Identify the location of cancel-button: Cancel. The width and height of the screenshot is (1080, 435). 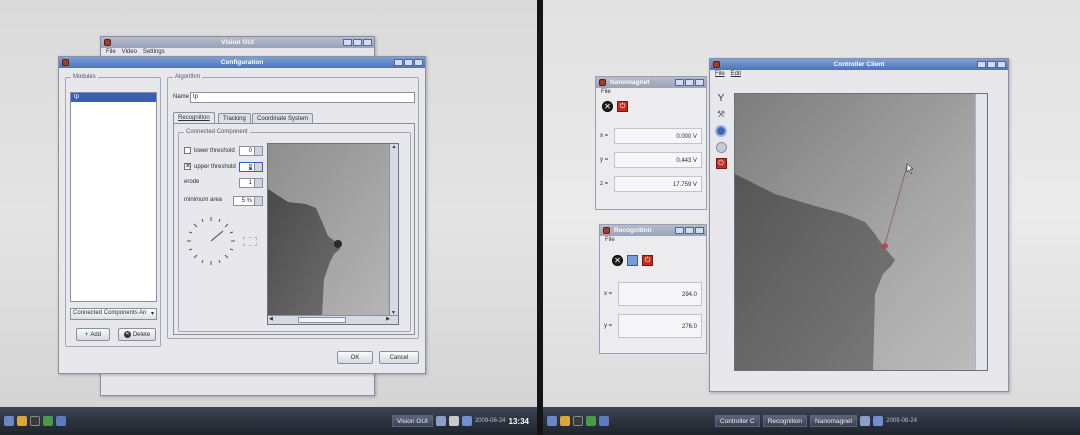
(399, 357).